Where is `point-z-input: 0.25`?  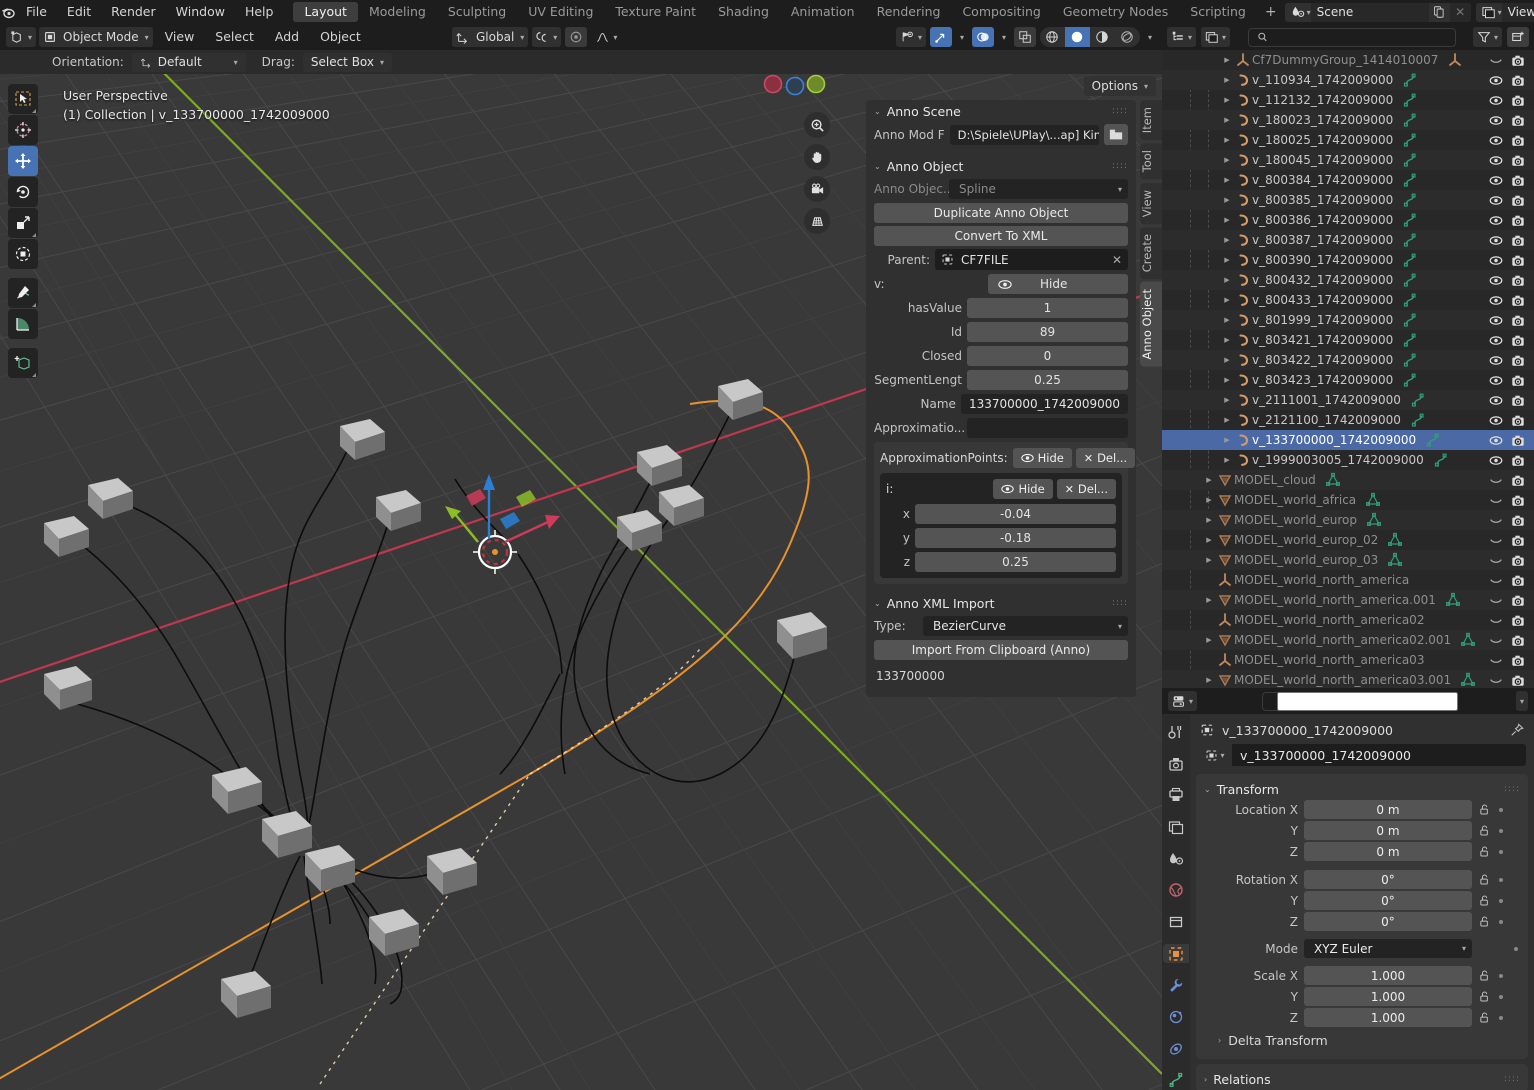 point-z-input: 0.25 is located at coordinates (1015, 562).